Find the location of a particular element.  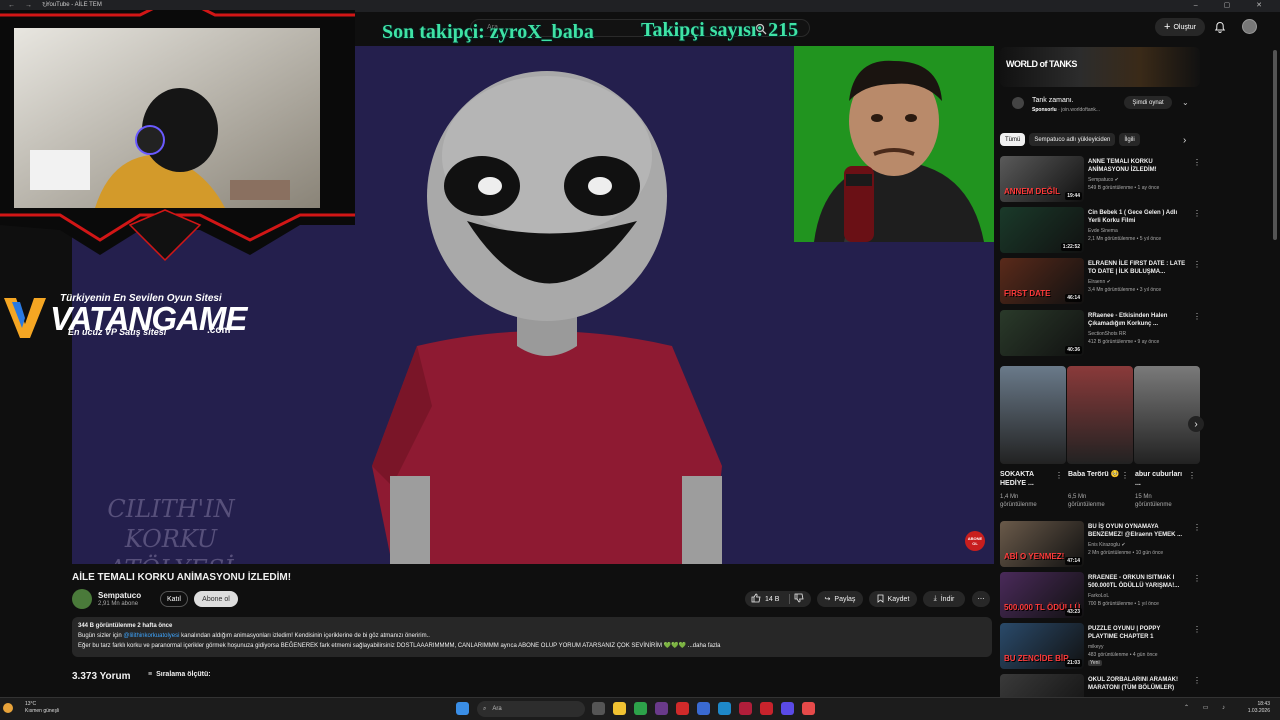

page-scrollbar is located at coordinates (1275, 145).